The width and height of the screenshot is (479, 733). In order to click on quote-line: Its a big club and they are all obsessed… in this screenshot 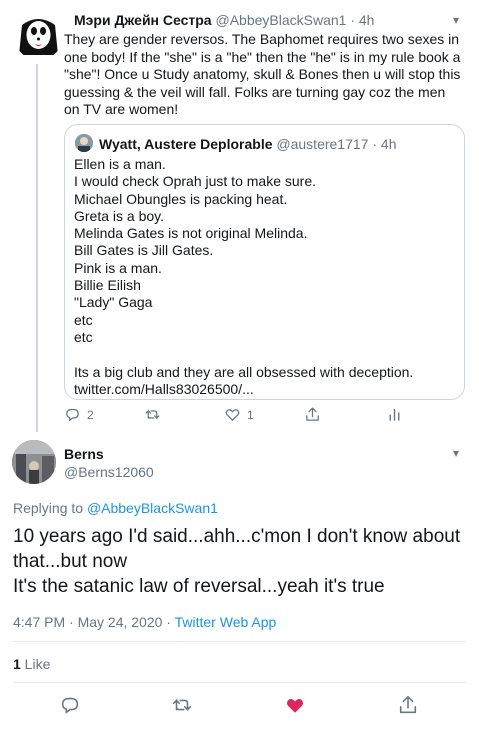, I will do `click(244, 371)`.